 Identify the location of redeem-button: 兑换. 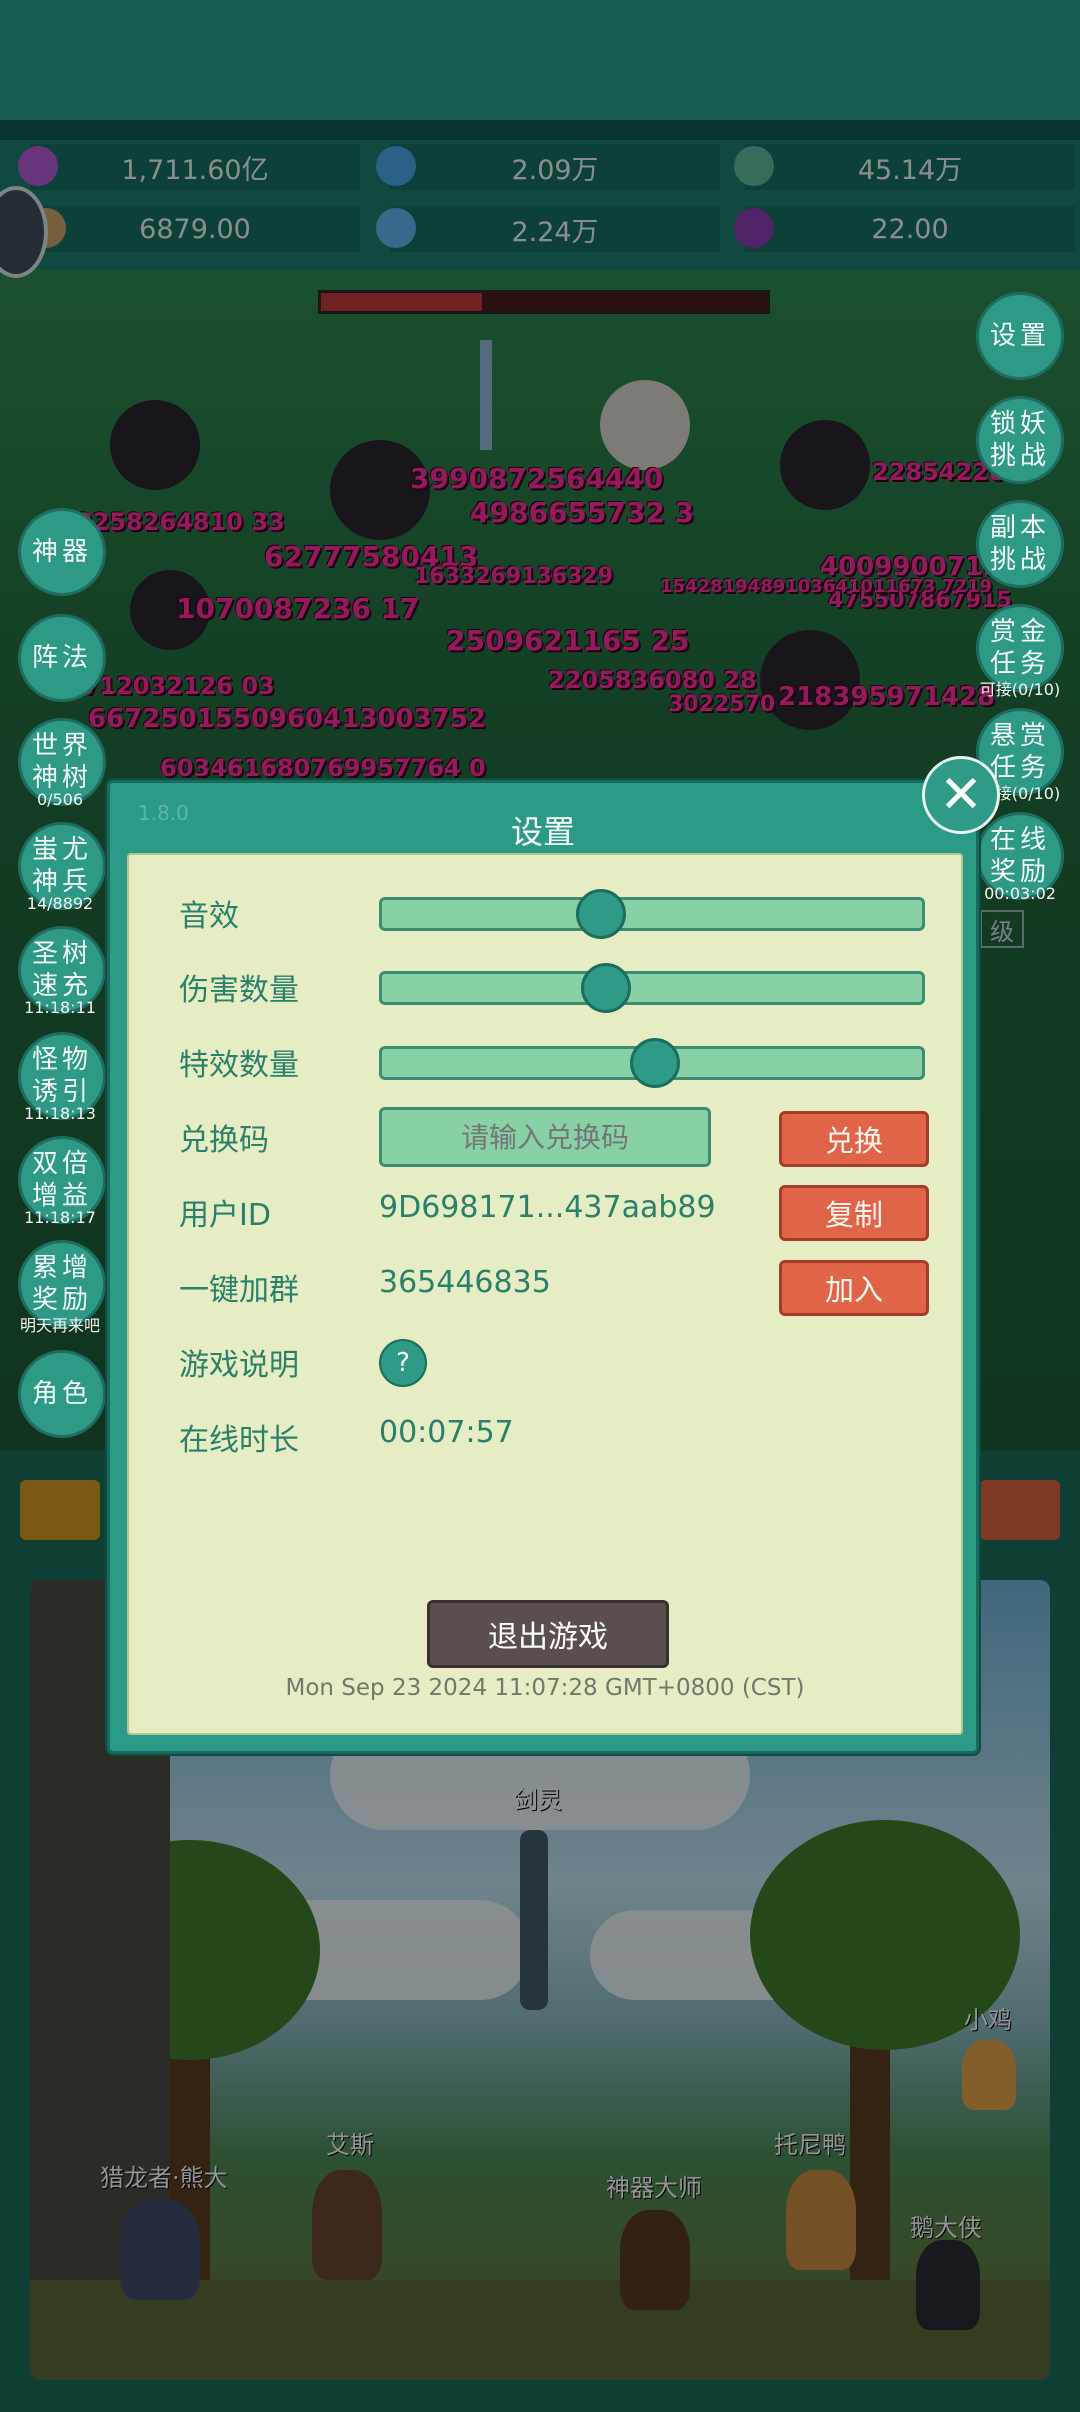
(854, 1139).